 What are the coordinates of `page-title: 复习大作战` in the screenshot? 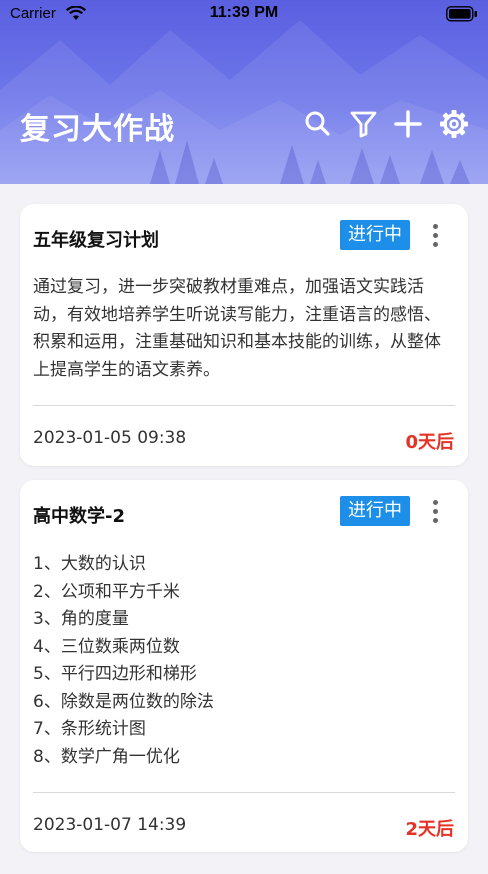 It's located at (97, 129).